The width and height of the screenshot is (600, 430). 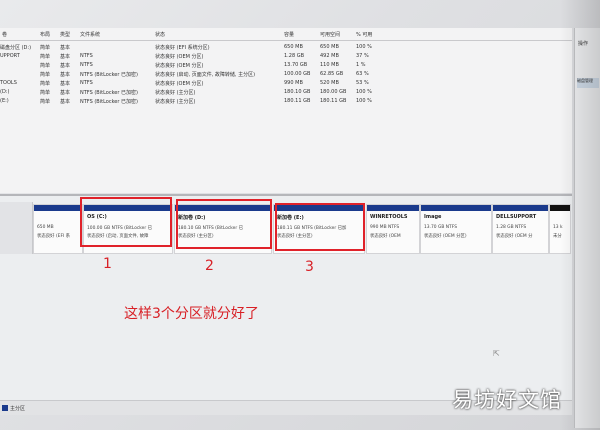 I want to click on partition-status: 状态良好 (EFI 系, so click(x=54, y=236).